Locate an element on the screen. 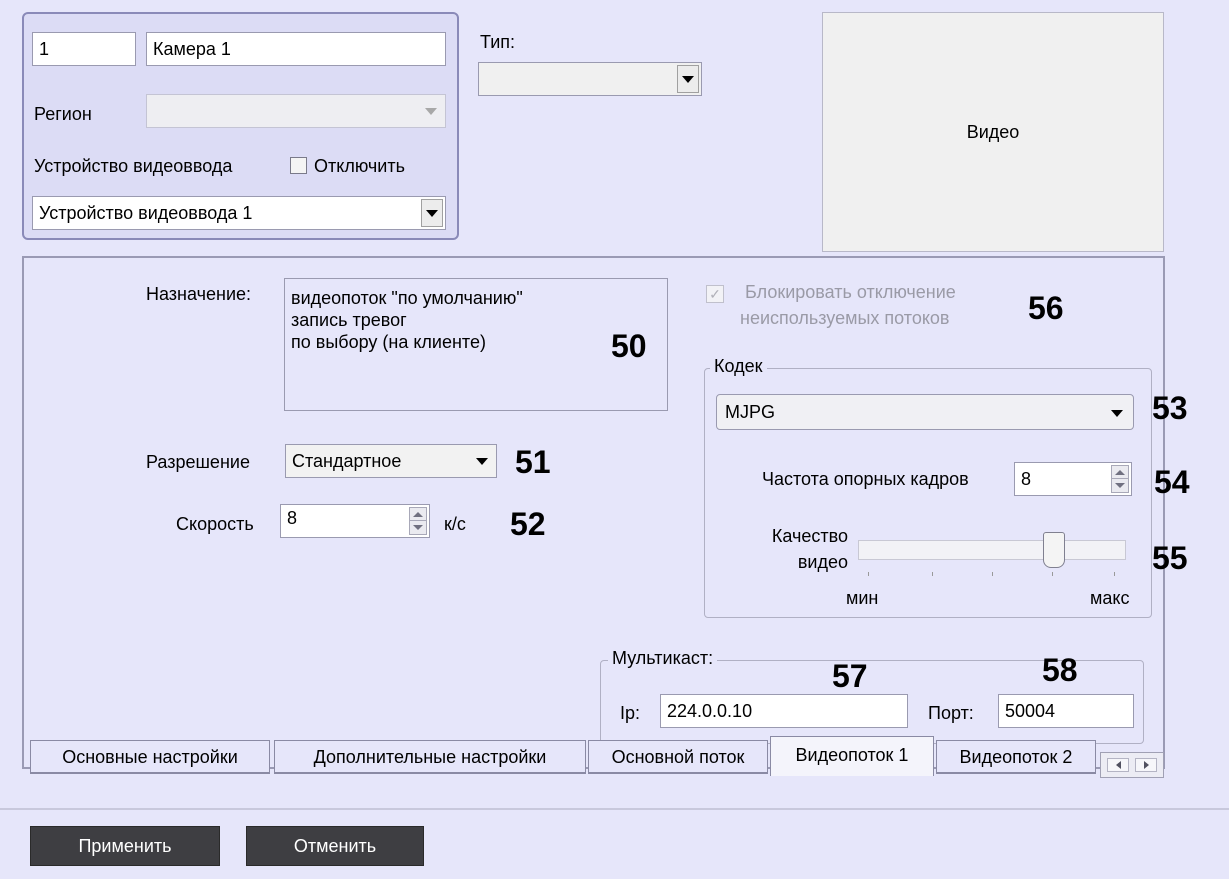 The image size is (1229, 879). tab-video-stream-2: Видеопоток 2 is located at coordinates (1016, 757).